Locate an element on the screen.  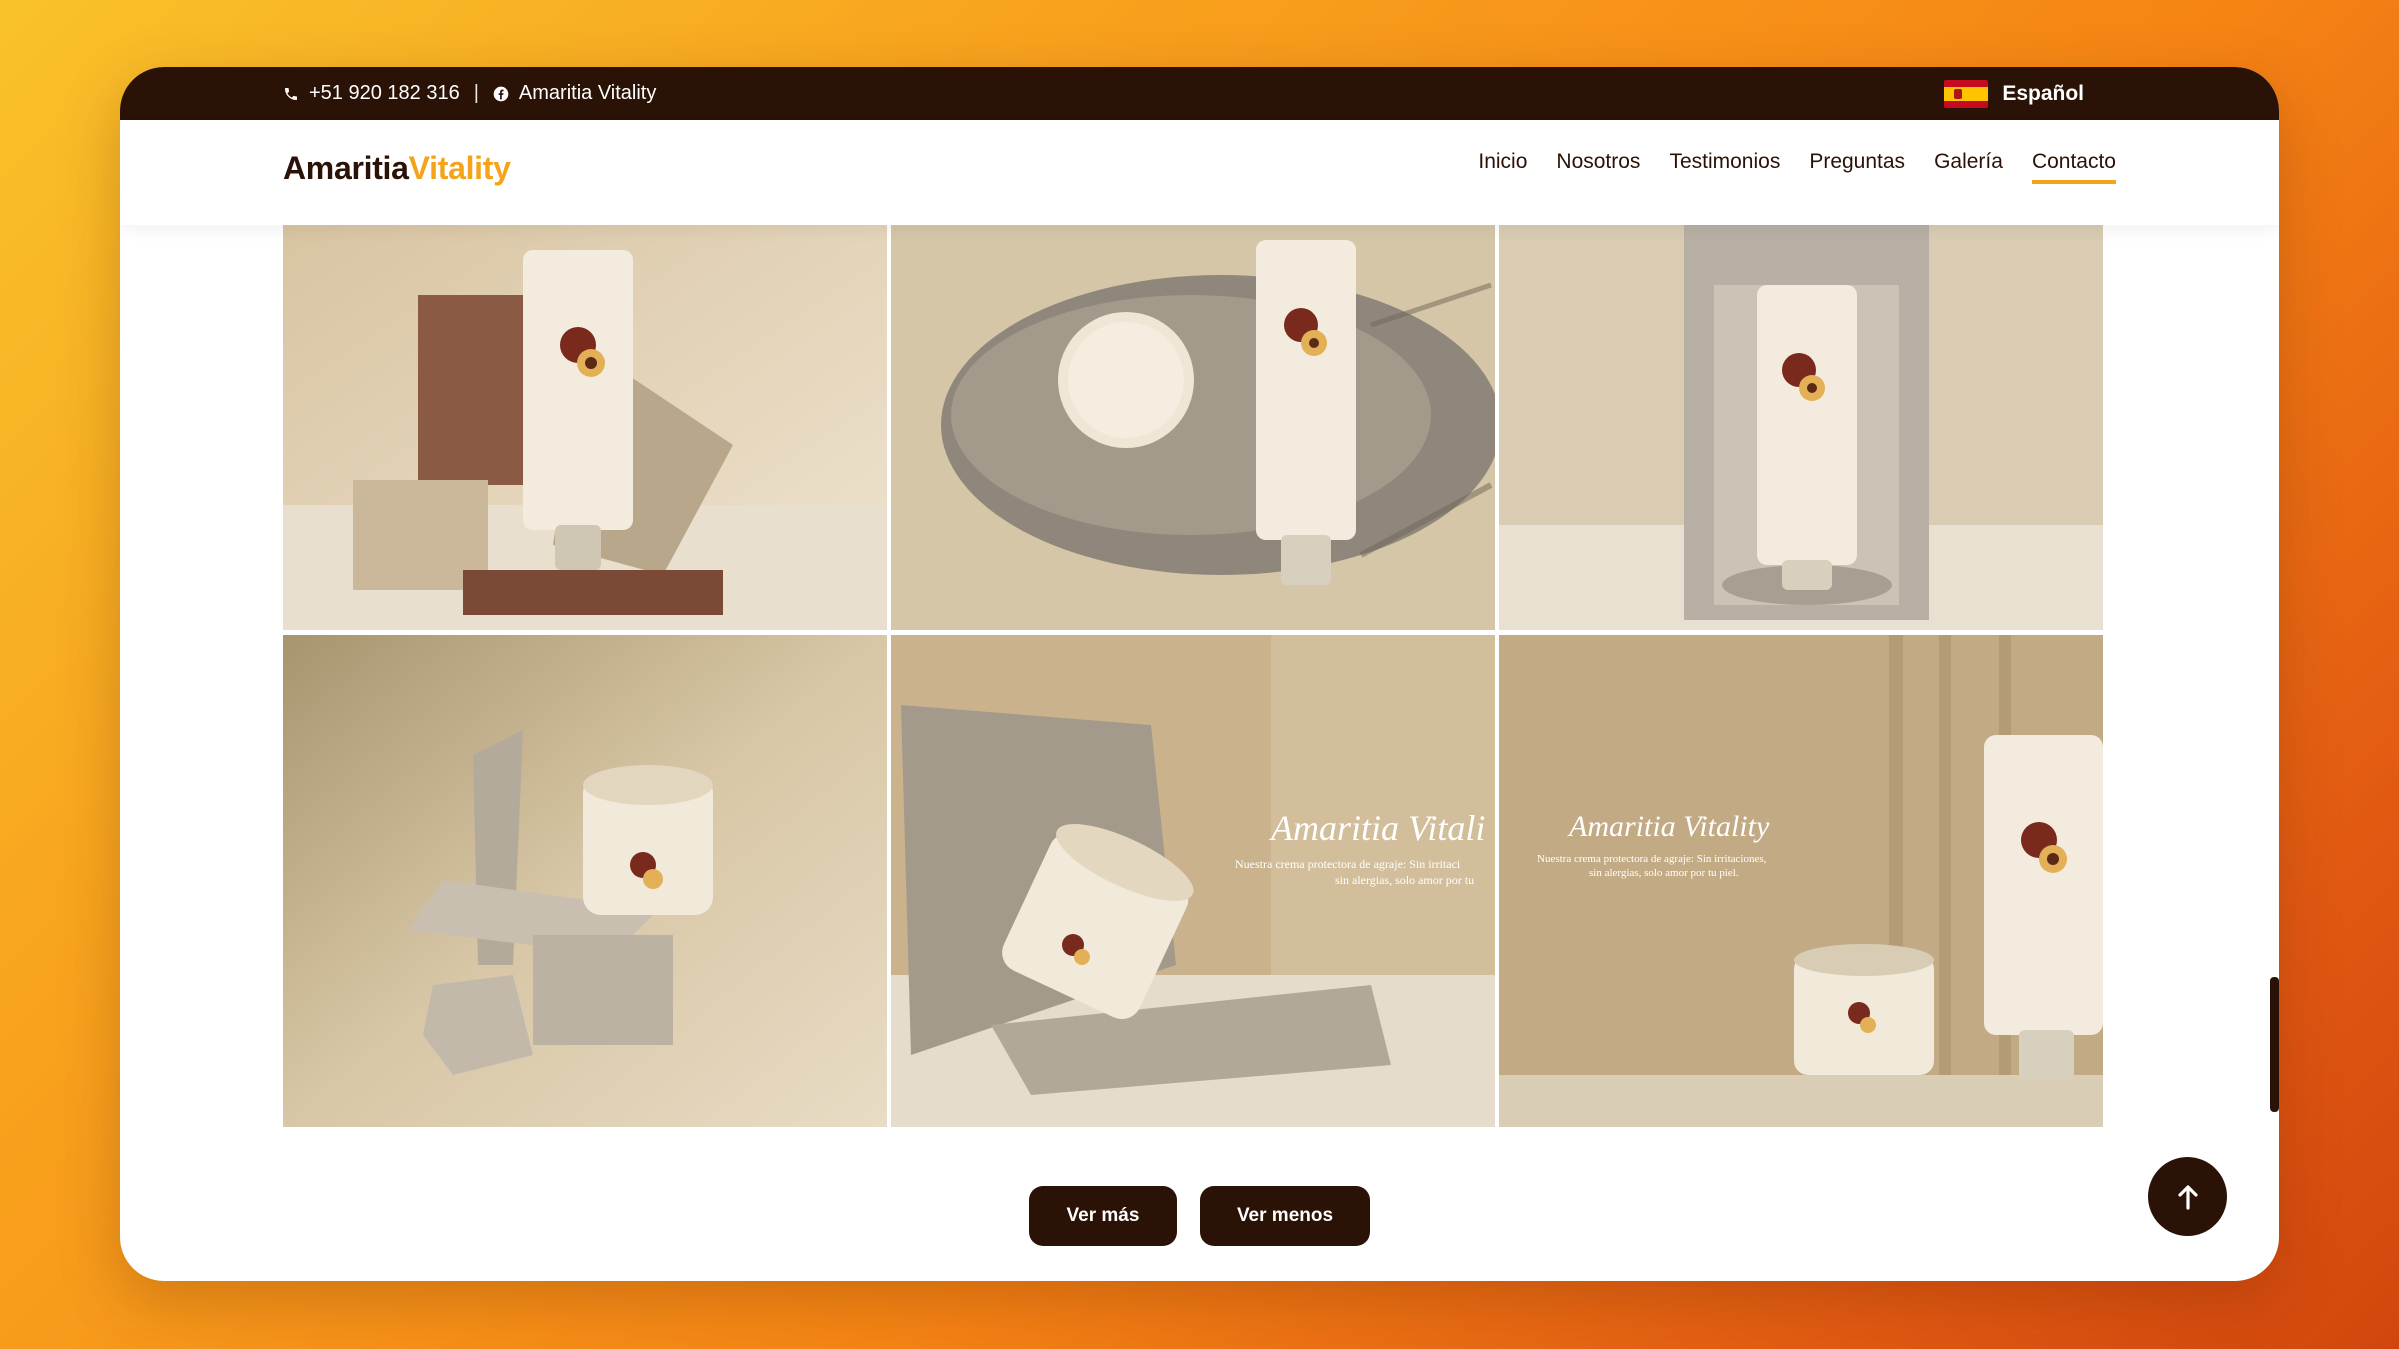
nav-item-contacto: Contacto is located at coordinates (2073, 167).